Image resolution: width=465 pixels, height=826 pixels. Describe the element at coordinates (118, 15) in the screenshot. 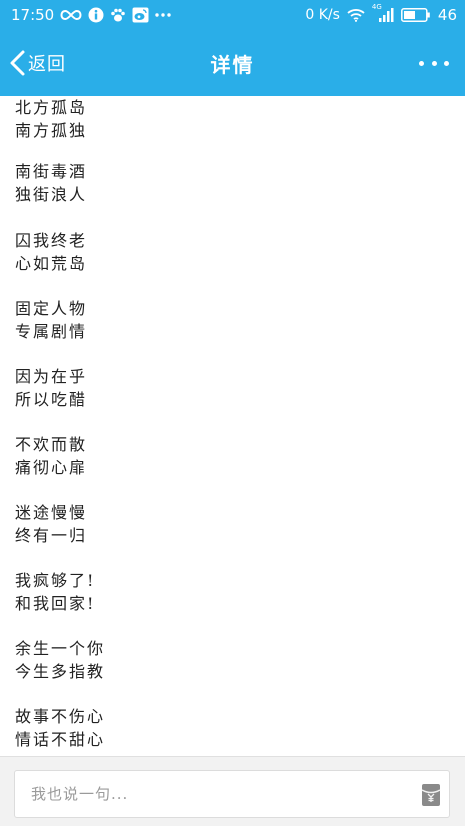

I see `paw-icon` at that location.